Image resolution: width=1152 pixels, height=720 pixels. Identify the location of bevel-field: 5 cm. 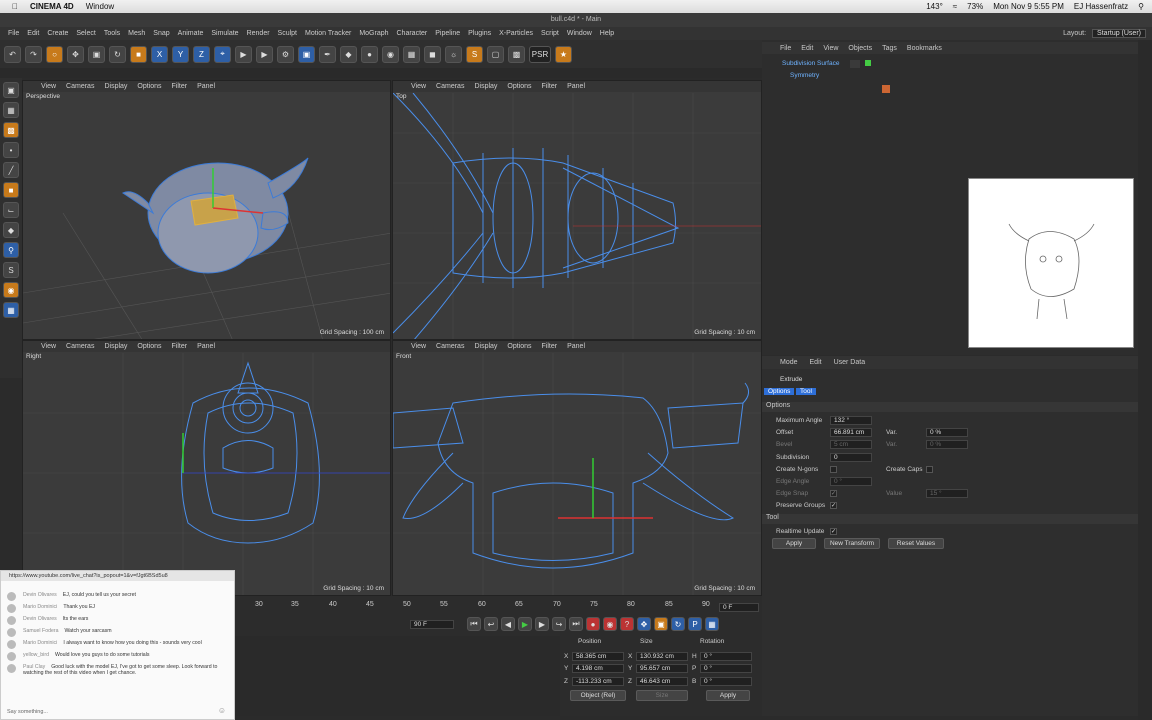
(851, 444).